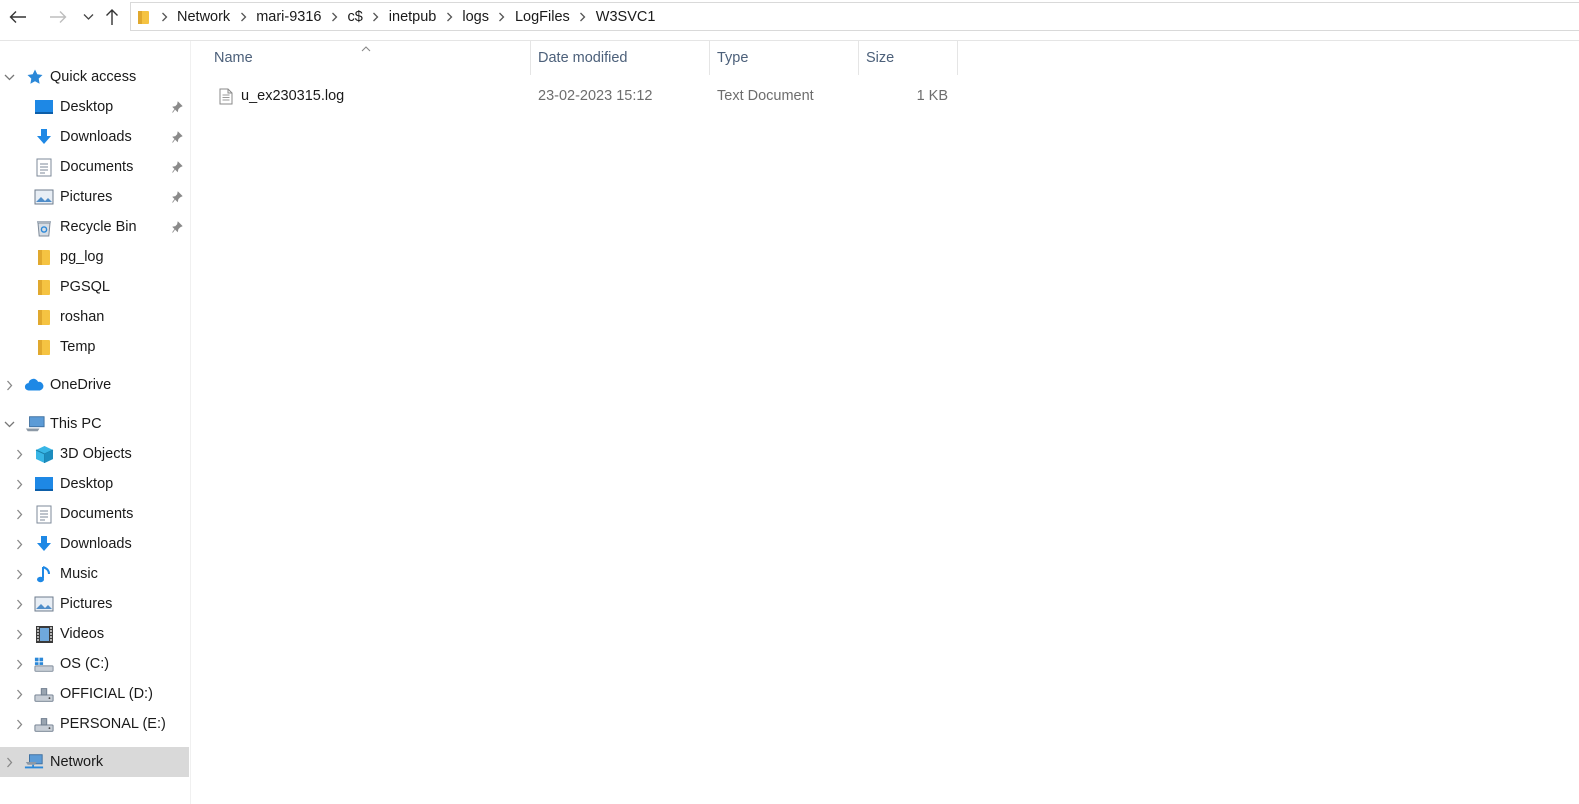 The height and width of the screenshot is (804, 1579). Describe the element at coordinates (94, 604) in the screenshot. I see `sidebar-item-pc-pictures: Pictures` at that location.